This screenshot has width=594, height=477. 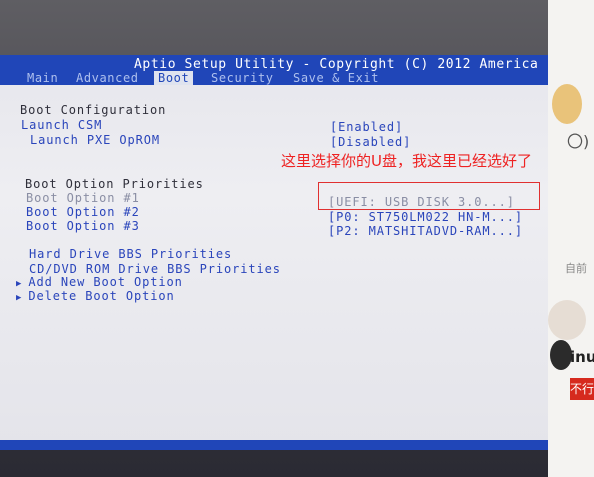 What do you see at coordinates (425, 217) in the screenshot?
I see `boot-option-2-value: [P0: ST750LM022 HN-M...]` at bounding box center [425, 217].